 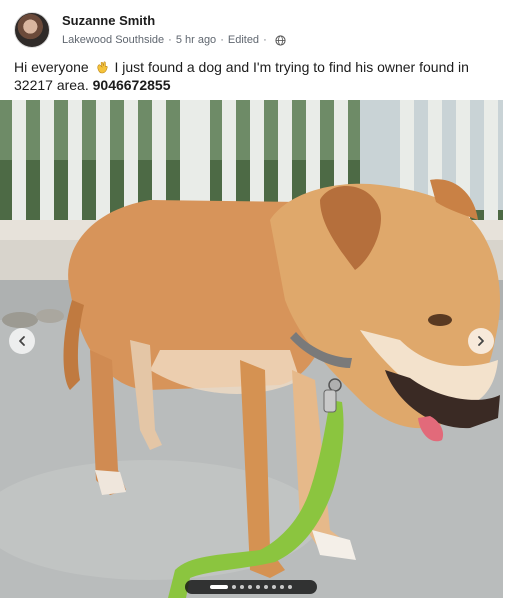 I want to click on globe-icon, so click(x=280, y=40).